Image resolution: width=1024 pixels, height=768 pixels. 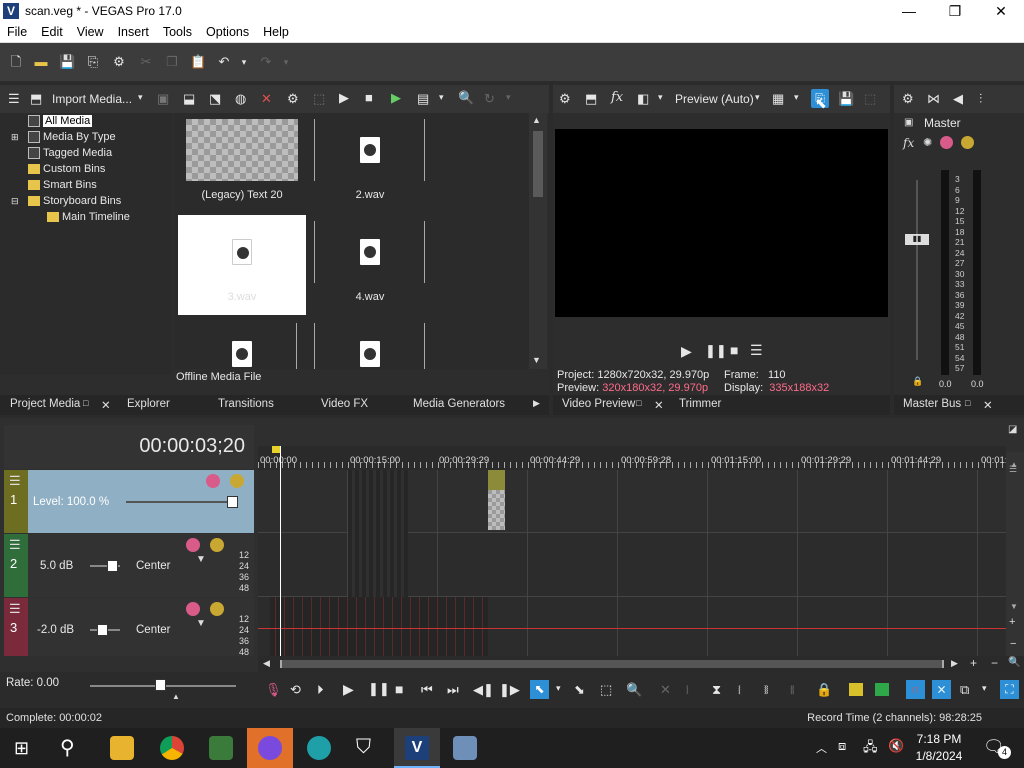 What do you see at coordinates (85, 403) in the screenshot?
I see `tab-maximize-icon: □` at bounding box center [85, 403].